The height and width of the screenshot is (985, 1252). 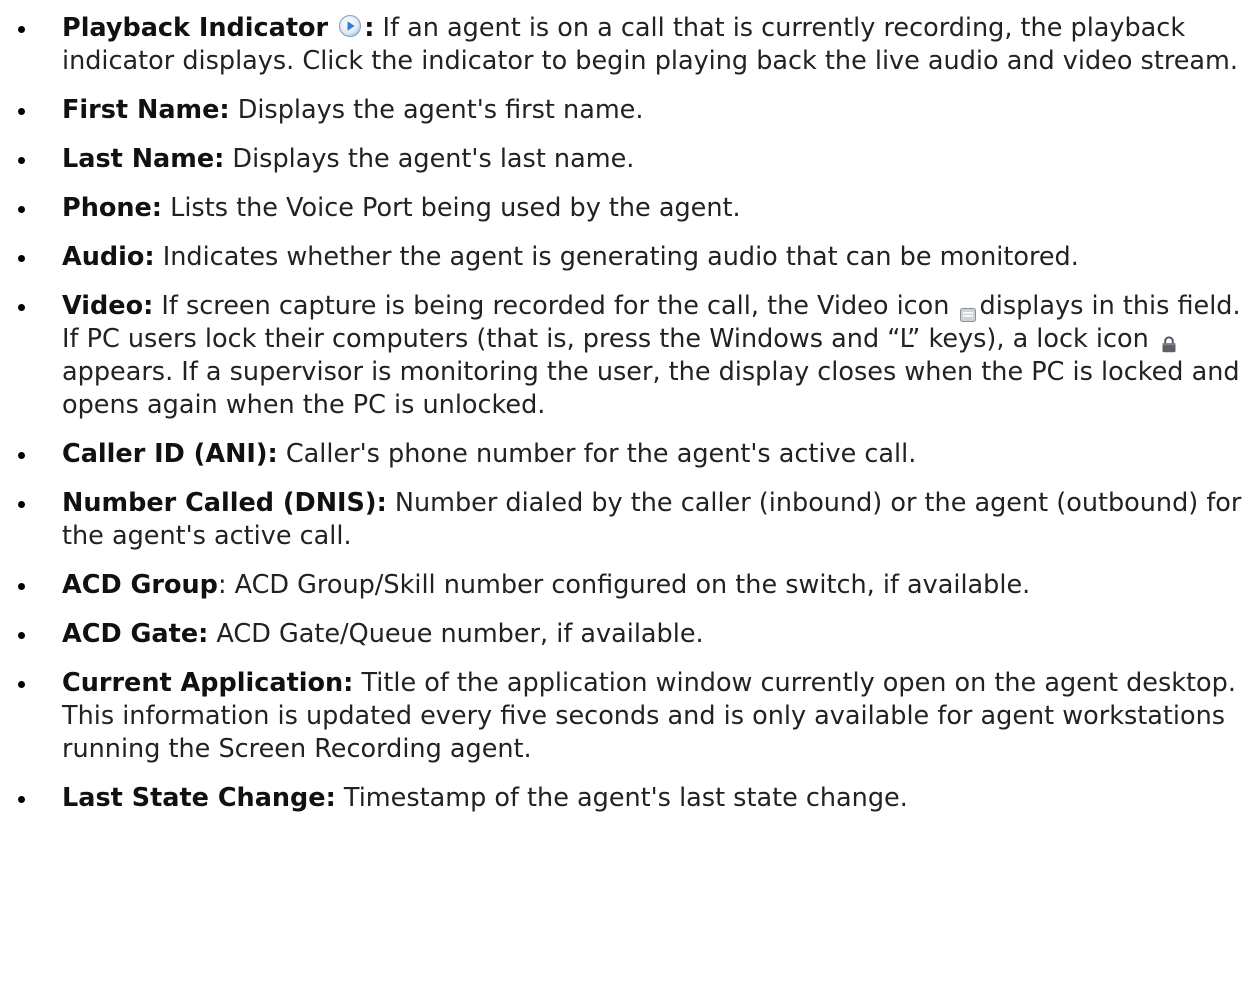 What do you see at coordinates (195, 28) in the screenshot?
I see `term-label: Playback Indicator` at bounding box center [195, 28].